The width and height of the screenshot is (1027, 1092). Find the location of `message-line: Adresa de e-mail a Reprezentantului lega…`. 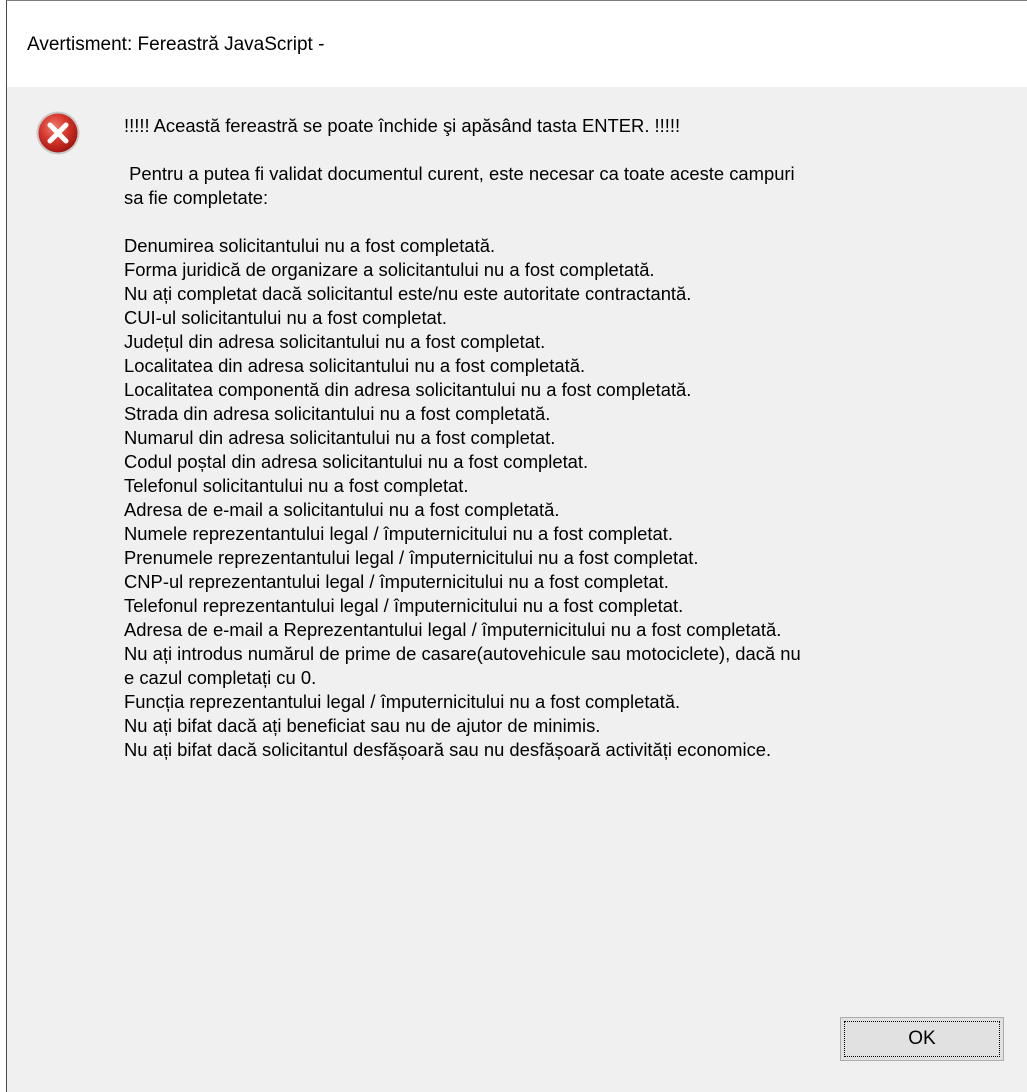

message-line: Adresa de e-mail a Reprezentantului lega… is located at coordinates (453, 629).